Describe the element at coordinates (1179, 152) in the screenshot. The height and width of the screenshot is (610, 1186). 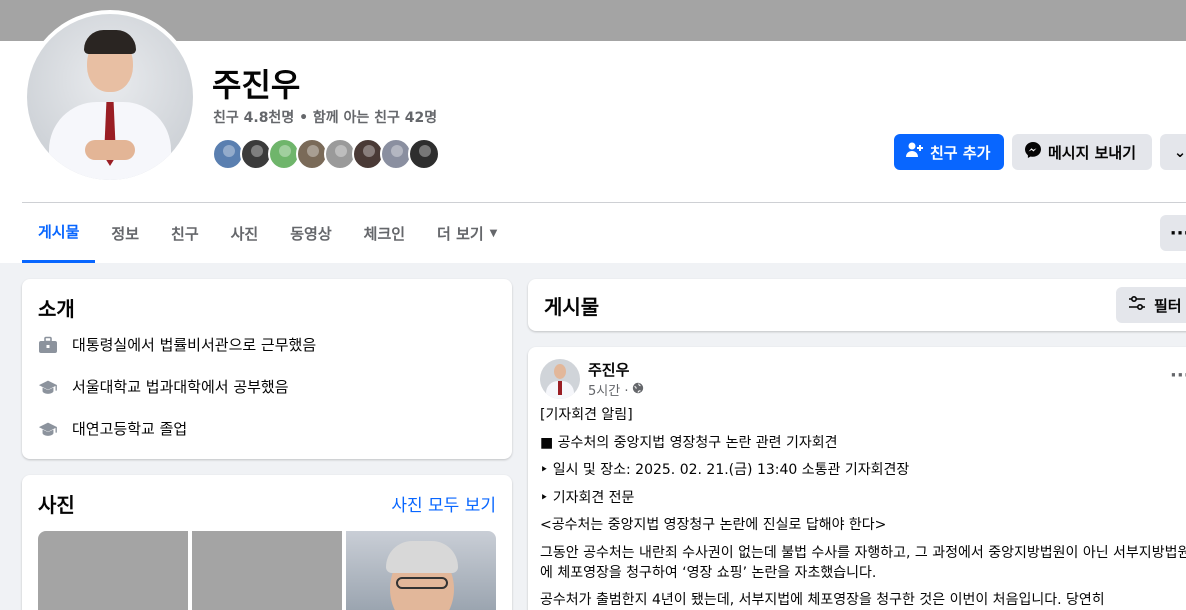
I see `chevron-down-icon: ⌄` at that location.